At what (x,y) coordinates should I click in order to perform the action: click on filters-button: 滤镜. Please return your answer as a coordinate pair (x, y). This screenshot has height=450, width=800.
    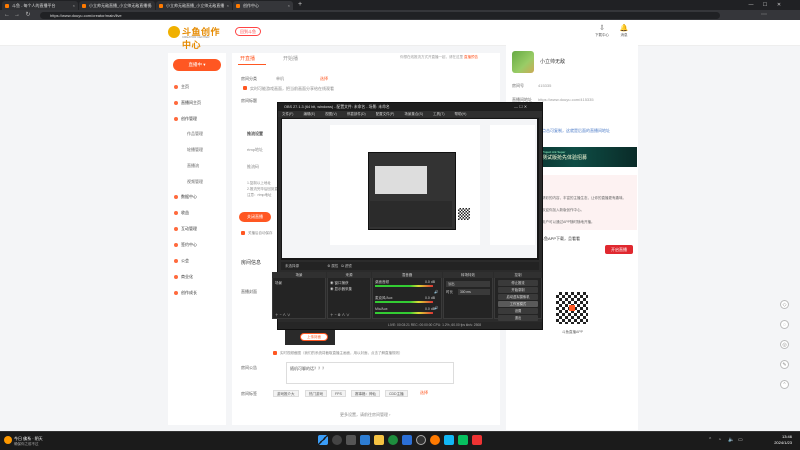
    Looking at the image, I should click on (348, 266).